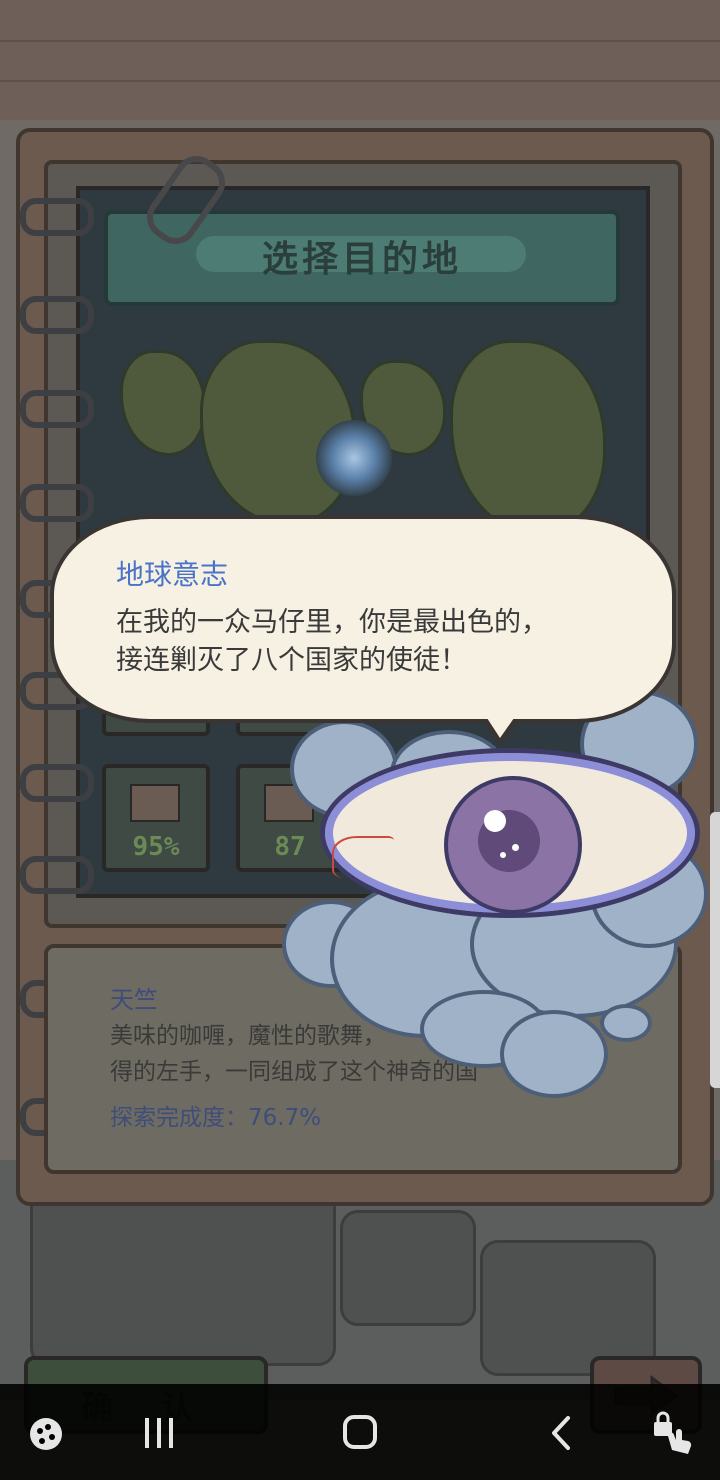 This screenshot has height=1480, width=720. What do you see at coordinates (376, 642) in the screenshot?
I see `dialogue-text: 在我的一众马仔里，你是最出色的， 接连剿灭了八个国家的使徒！` at bounding box center [376, 642].